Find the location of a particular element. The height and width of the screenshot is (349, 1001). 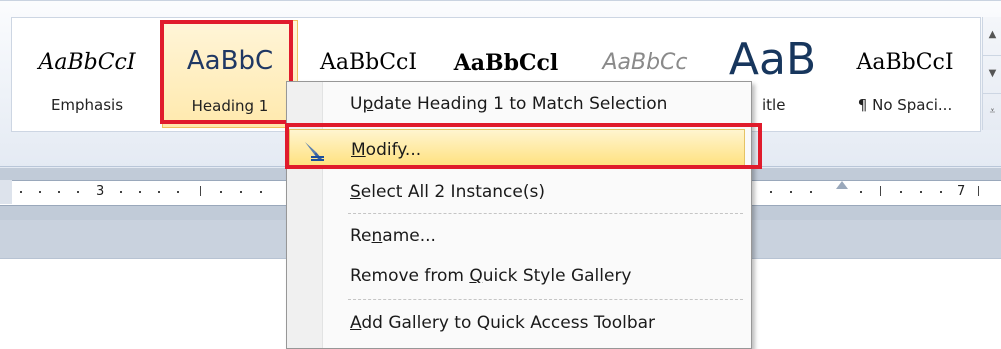

chevron-down-icon: ▼ is located at coordinates (992, 73).